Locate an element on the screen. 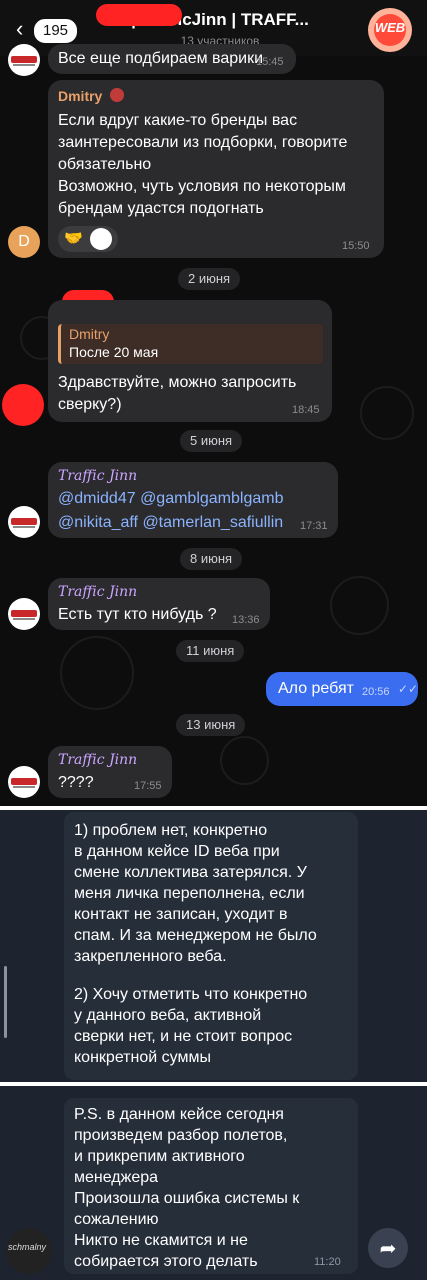 This screenshot has width=427, height=1280. message-text: менеджера is located at coordinates (116, 1177).